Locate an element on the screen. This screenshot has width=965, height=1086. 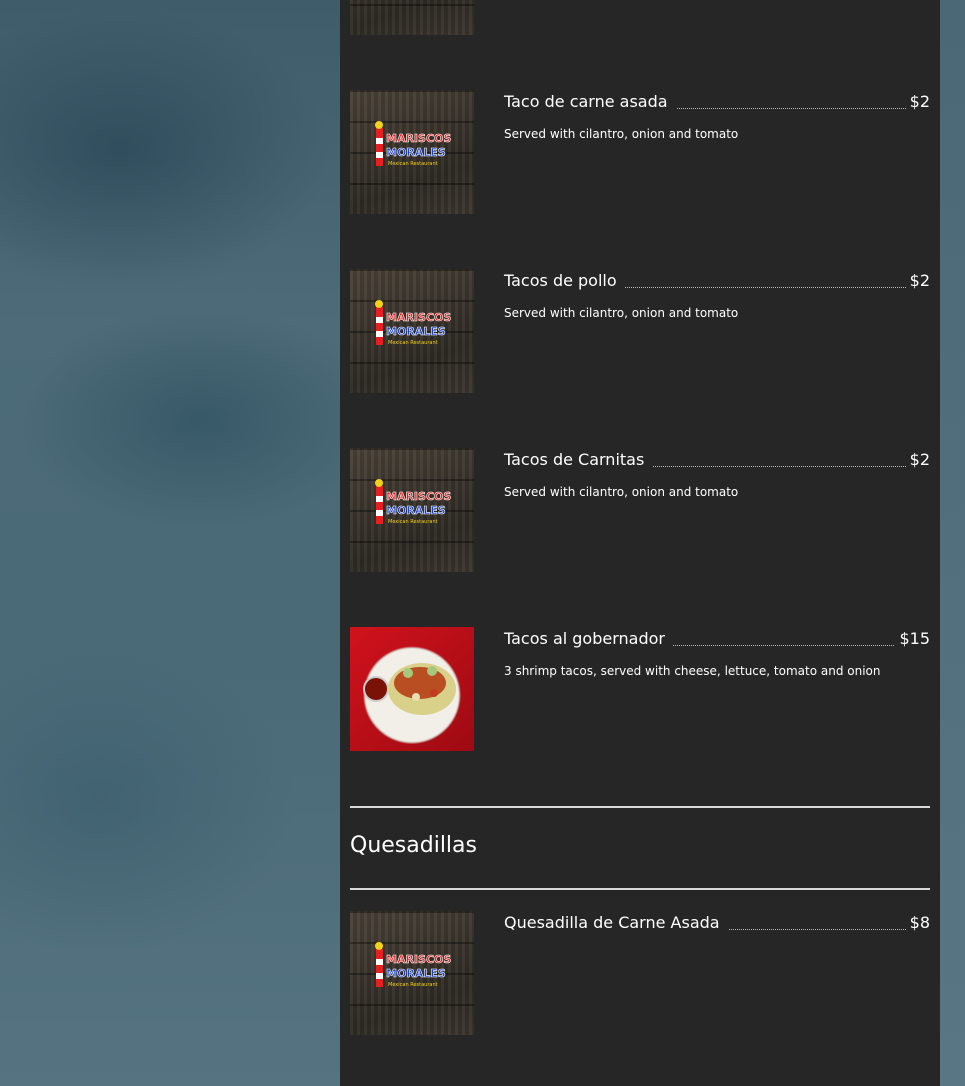
menu-item-photo is located at coordinates (412, 689).